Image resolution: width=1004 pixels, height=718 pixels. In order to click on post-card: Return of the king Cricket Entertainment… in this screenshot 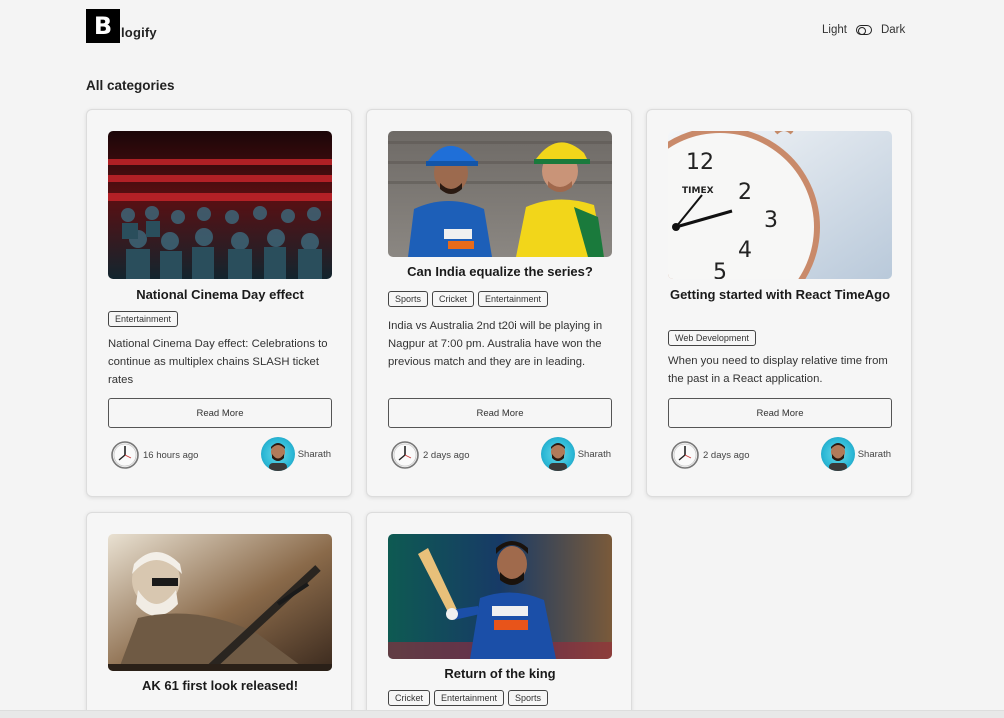, I will do `click(499, 615)`.